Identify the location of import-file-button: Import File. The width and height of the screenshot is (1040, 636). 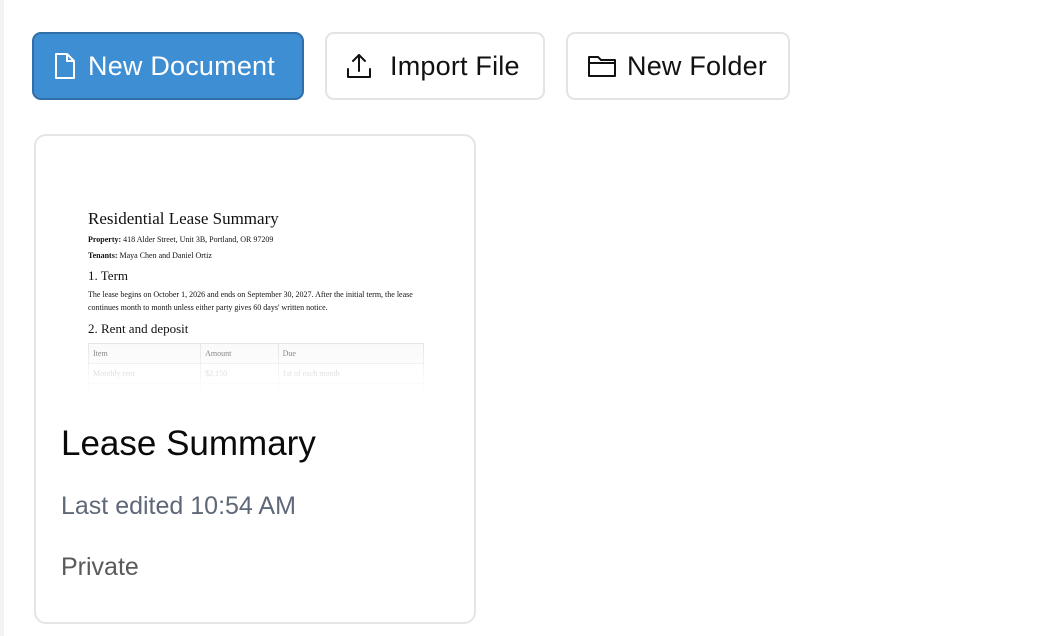
(435, 66).